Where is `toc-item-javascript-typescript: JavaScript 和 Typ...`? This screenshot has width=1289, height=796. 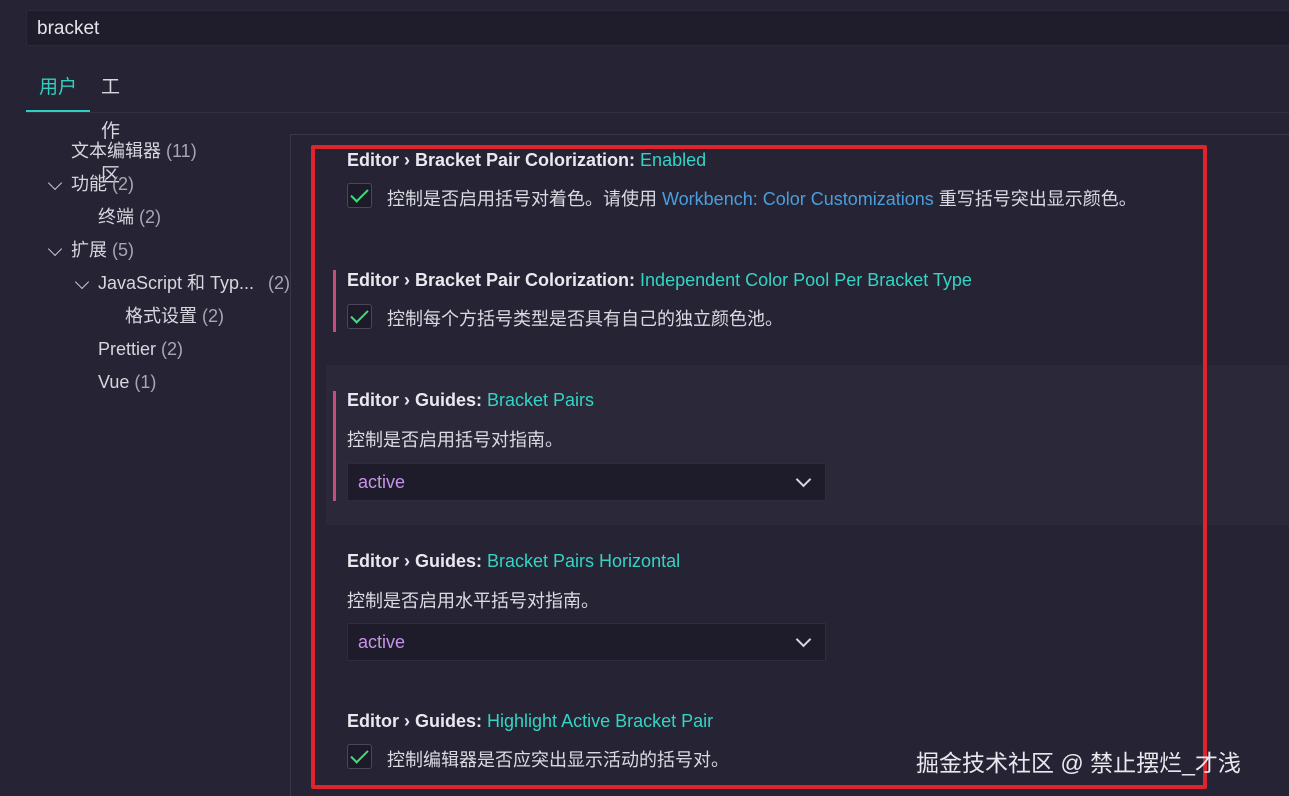
toc-item-javascript-typescript: JavaScript 和 Typ... is located at coordinates (176, 283).